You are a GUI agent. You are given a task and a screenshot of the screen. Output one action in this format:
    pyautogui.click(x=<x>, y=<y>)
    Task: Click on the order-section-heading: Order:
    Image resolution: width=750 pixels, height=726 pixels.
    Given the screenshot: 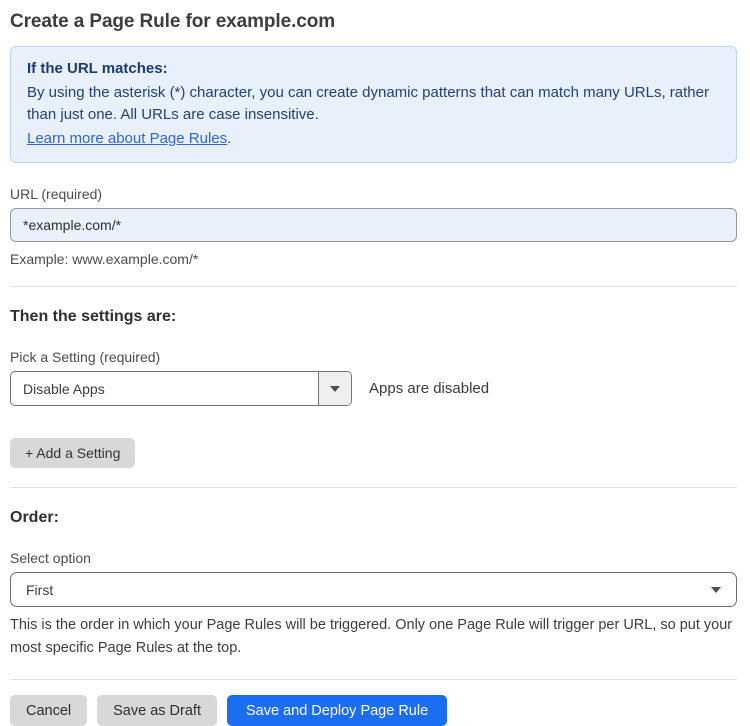 What is the action you would take?
    pyautogui.click(x=34, y=517)
    